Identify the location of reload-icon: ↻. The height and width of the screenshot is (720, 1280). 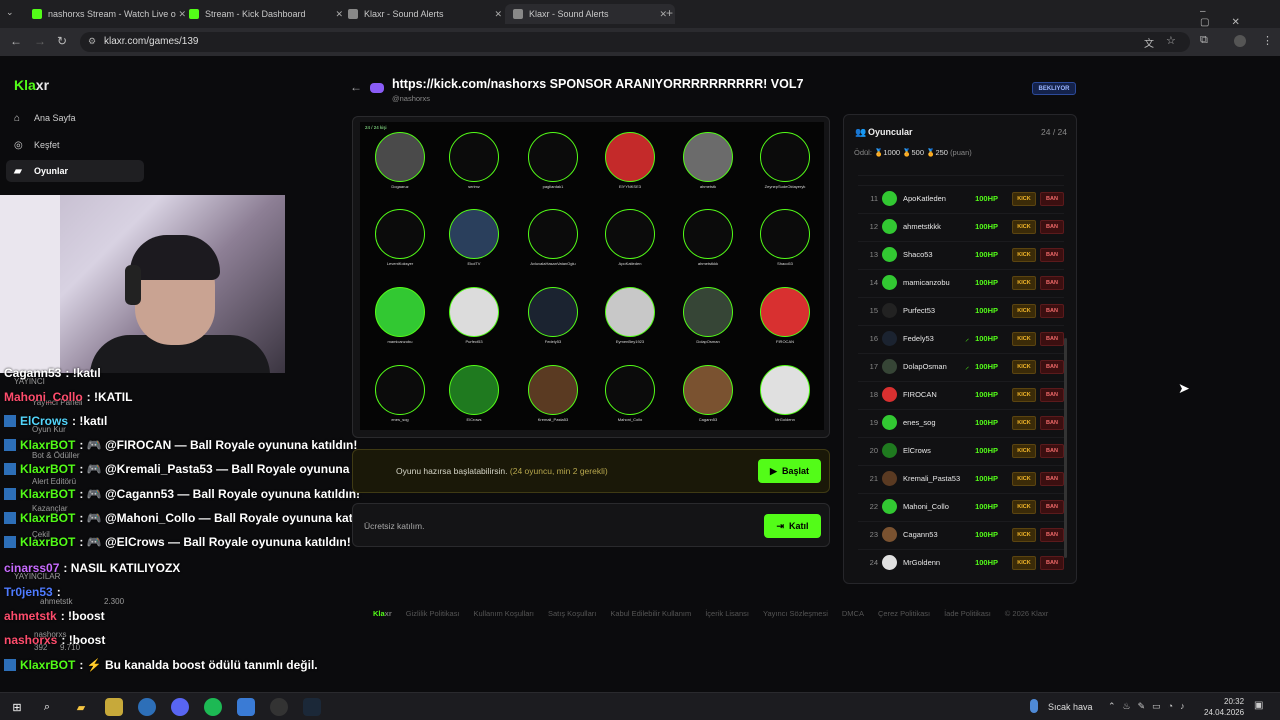
(62, 41).